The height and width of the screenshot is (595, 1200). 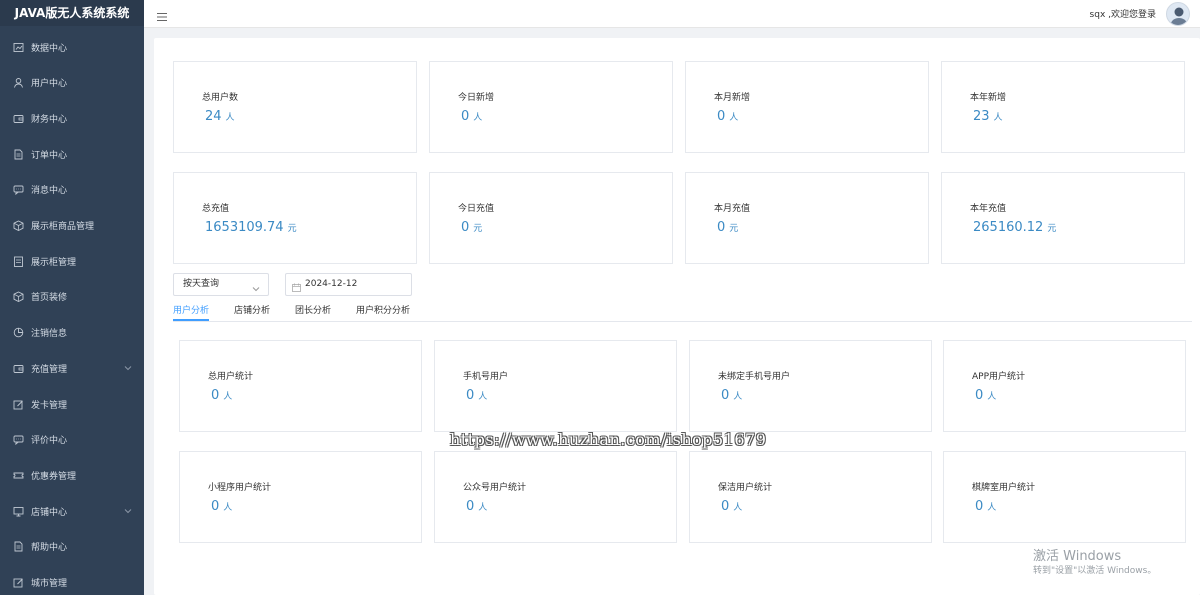 I want to click on stat-card: APP用户统计 0 人, so click(x=1064, y=386).